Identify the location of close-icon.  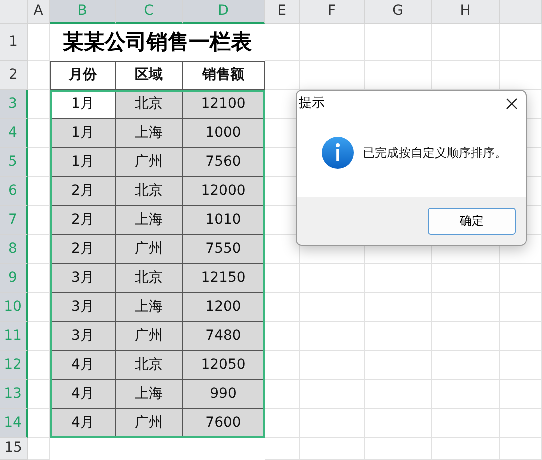
(512, 104).